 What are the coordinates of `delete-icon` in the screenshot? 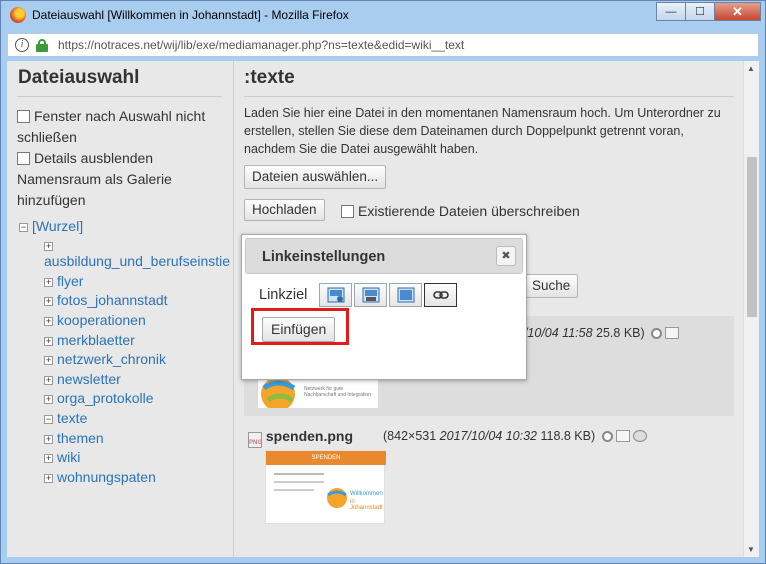 It's located at (639, 436).